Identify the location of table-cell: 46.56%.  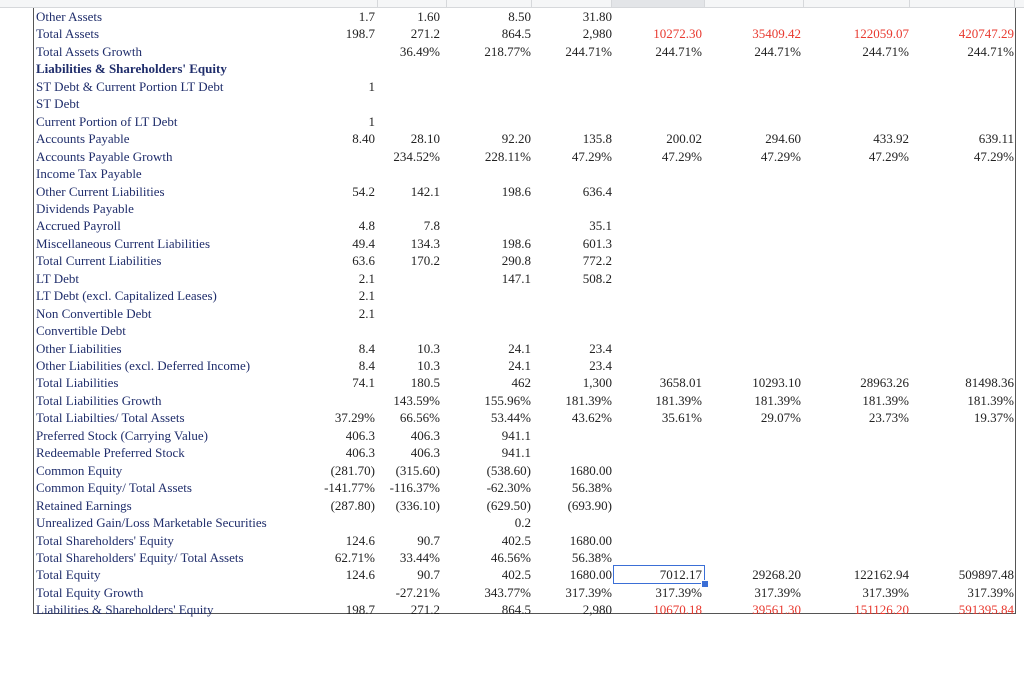
(486, 557).